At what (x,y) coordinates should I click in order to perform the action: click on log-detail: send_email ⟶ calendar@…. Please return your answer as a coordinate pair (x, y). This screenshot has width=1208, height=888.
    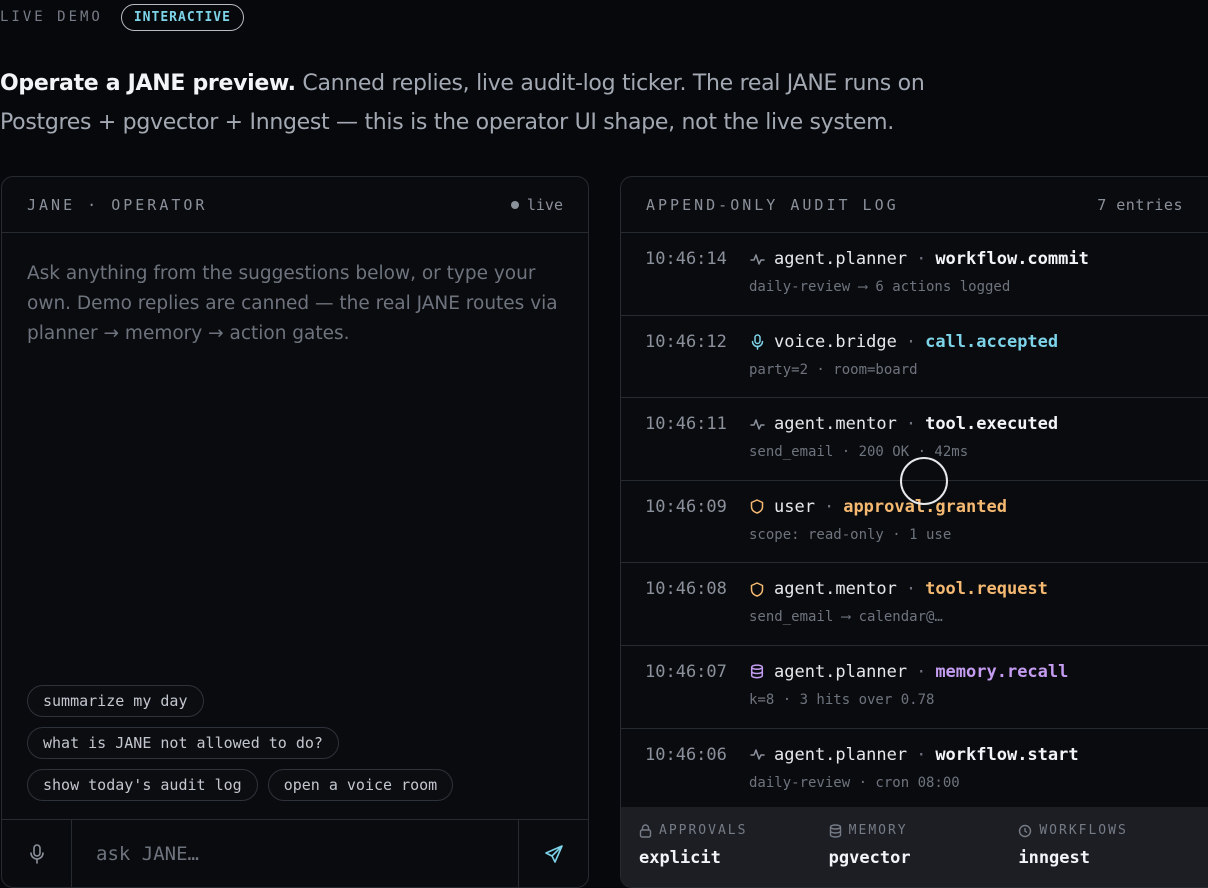
    Looking at the image, I should click on (846, 617).